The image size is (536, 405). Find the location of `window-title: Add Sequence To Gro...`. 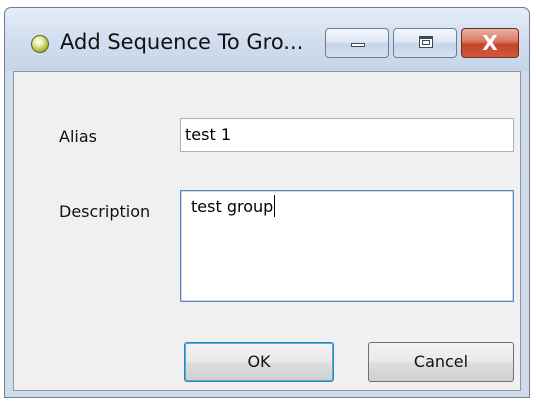

window-title: Add Sequence To Gro... is located at coordinates (182, 42).